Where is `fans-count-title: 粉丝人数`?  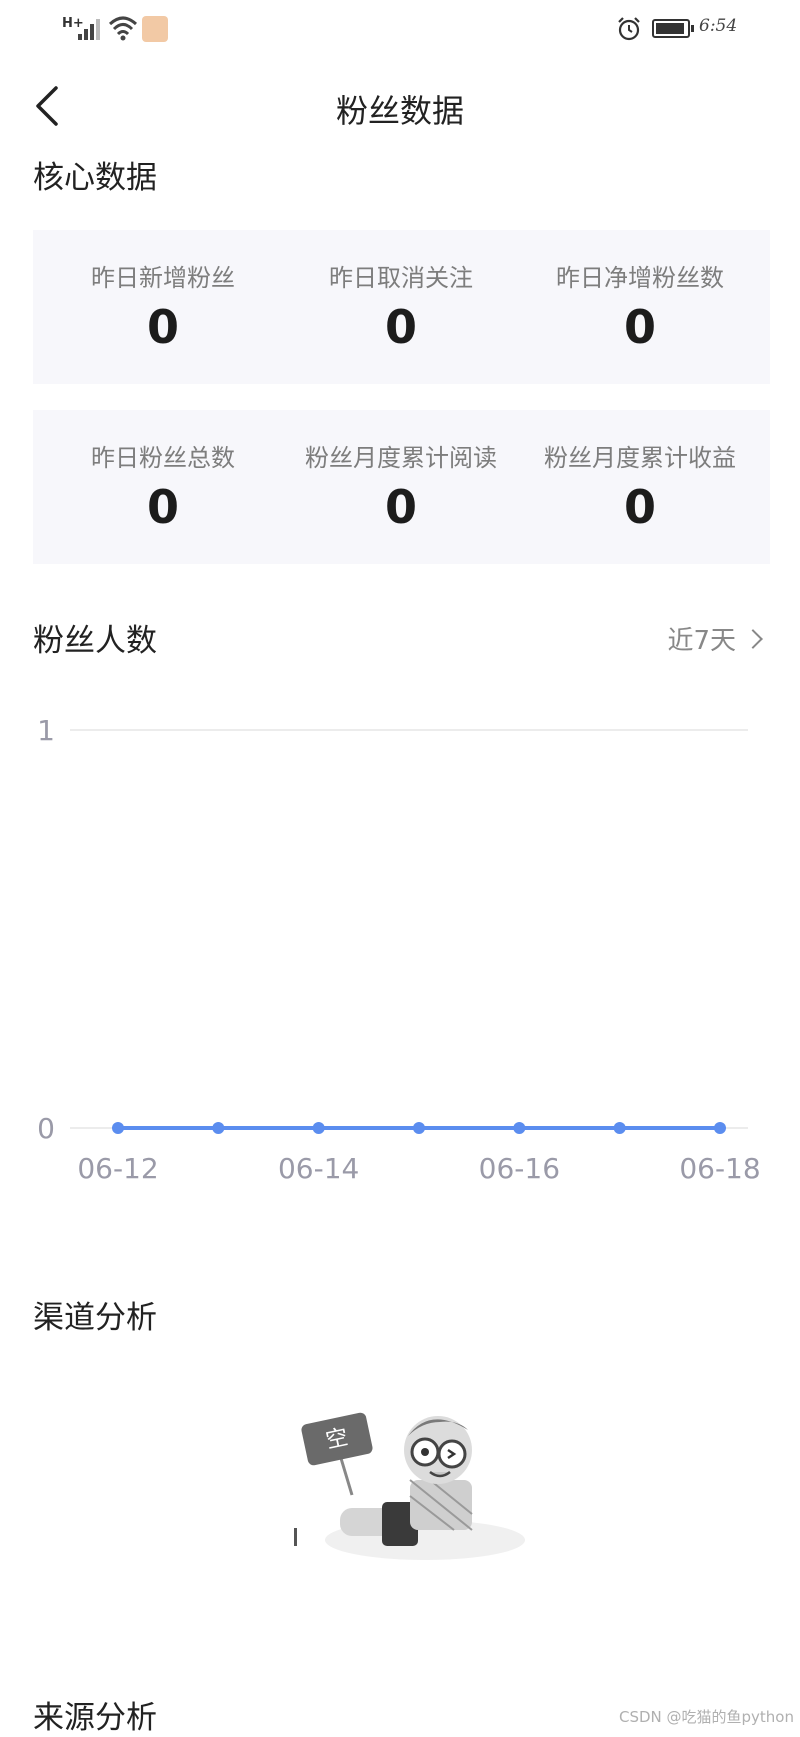
fans-count-title: 粉丝人数 is located at coordinates (95, 641).